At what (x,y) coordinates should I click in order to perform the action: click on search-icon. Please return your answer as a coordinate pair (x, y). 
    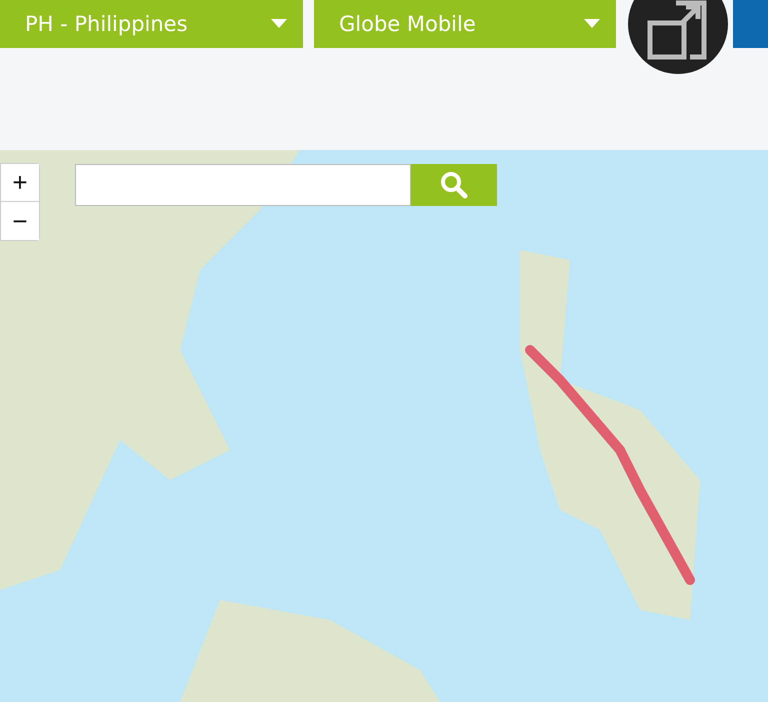
    Looking at the image, I should click on (454, 185).